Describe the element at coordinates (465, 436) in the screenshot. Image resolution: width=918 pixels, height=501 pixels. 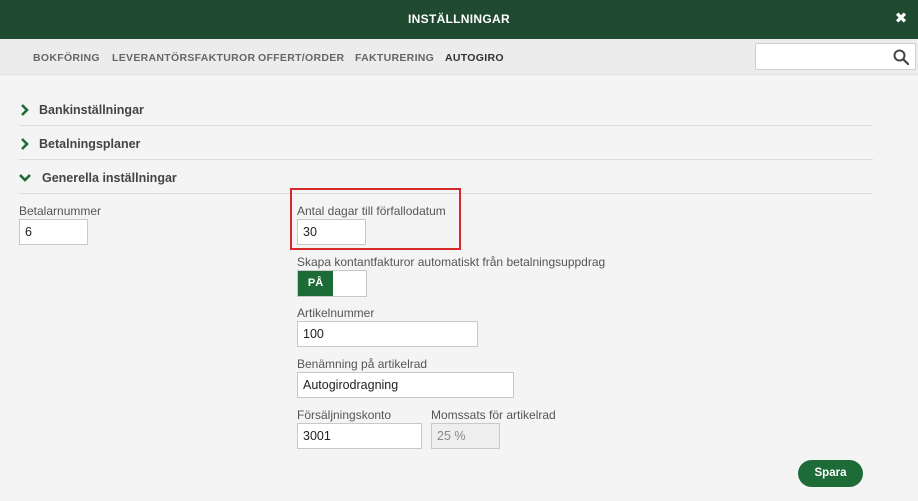
I see `momssats-input` at that location.